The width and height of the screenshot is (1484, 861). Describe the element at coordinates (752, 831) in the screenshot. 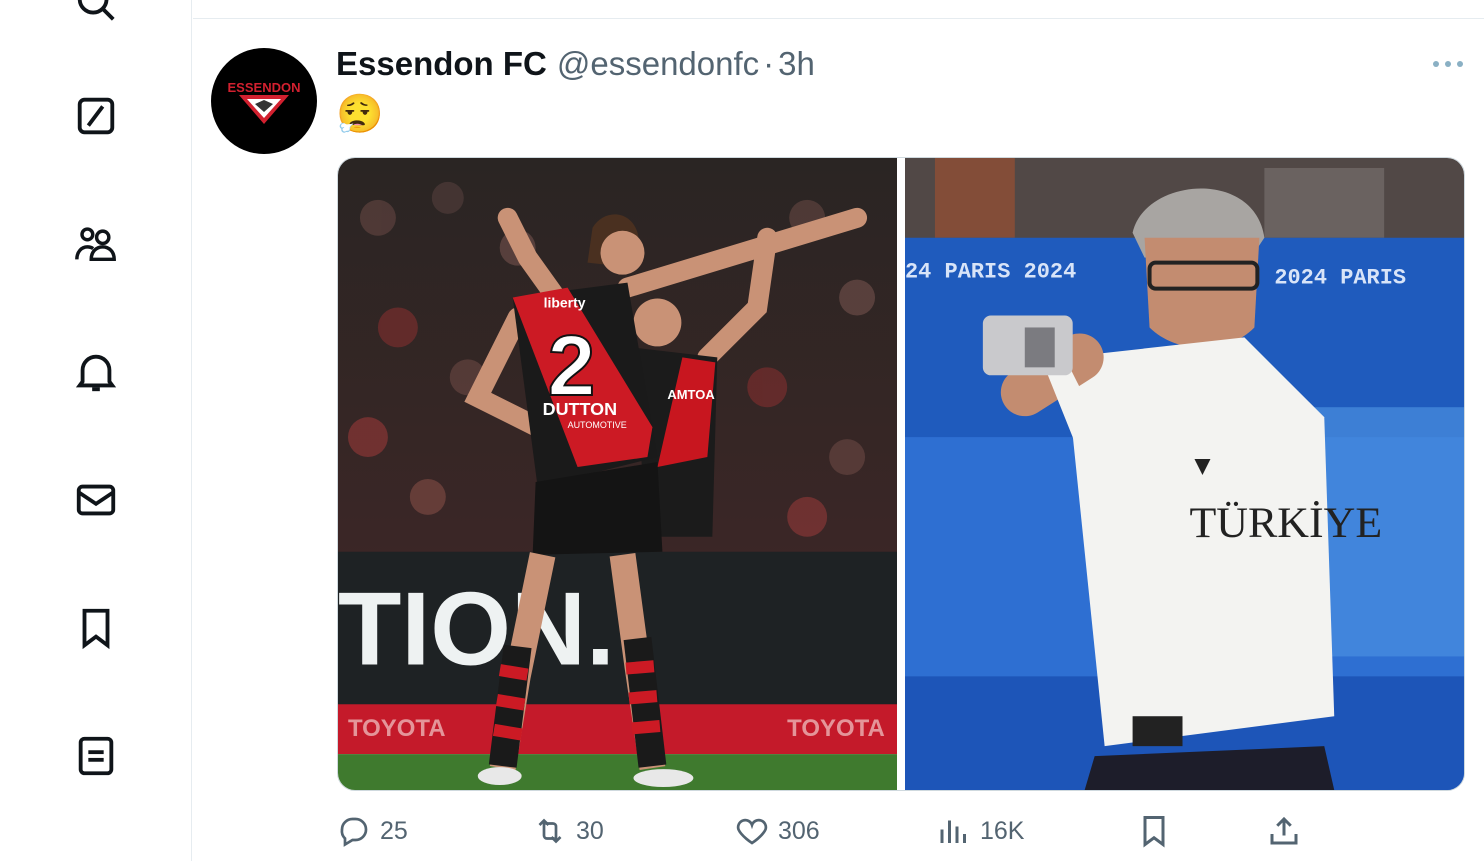

I see `heart-icon` at that location.